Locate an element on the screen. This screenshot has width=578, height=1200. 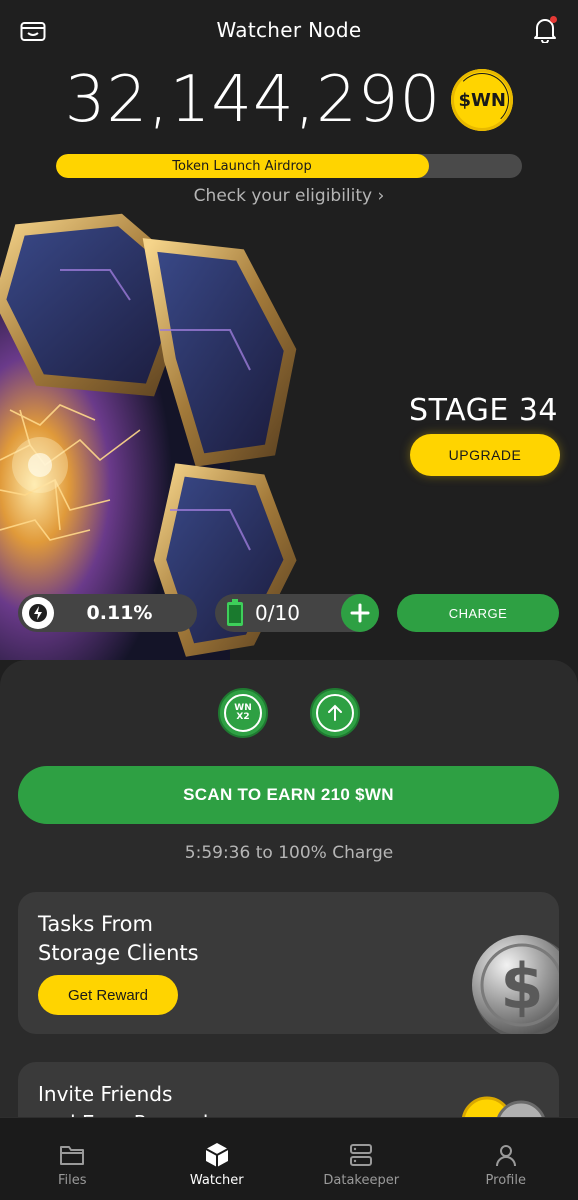
nav-files: Files is located at coordinates (72, 1159).